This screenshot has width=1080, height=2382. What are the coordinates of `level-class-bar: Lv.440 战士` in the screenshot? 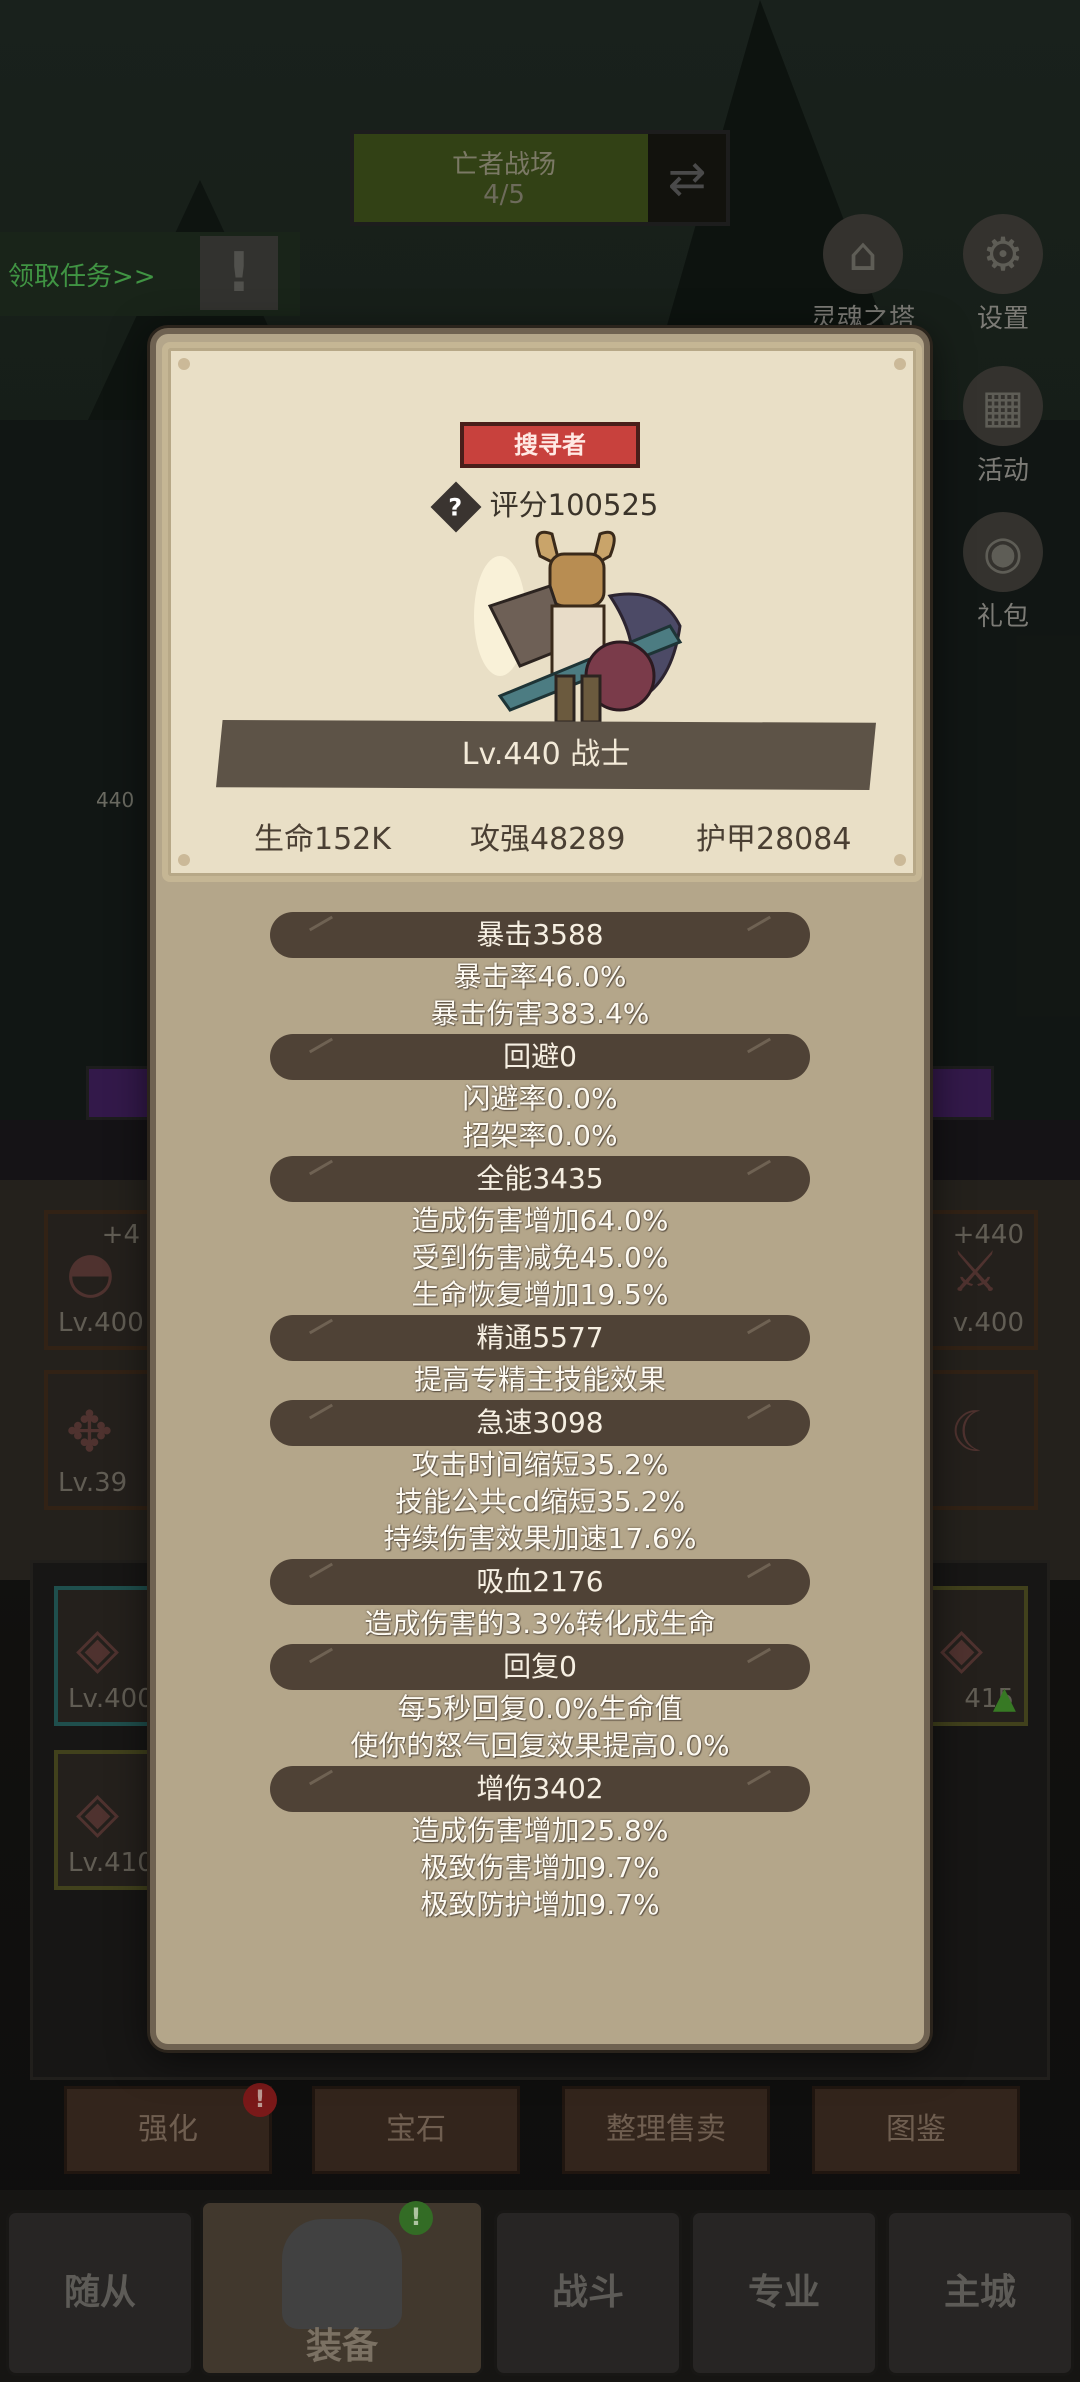 It's located at (546, 755).